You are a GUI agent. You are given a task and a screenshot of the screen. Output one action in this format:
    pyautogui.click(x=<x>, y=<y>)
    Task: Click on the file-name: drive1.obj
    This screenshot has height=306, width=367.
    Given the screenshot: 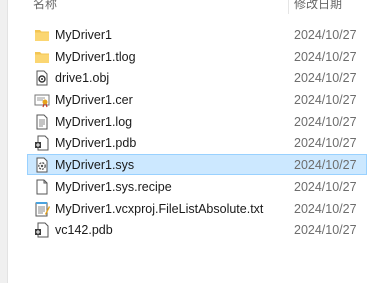 What is the action you would take?
    pyautogui.click(x=82, y=78)
    